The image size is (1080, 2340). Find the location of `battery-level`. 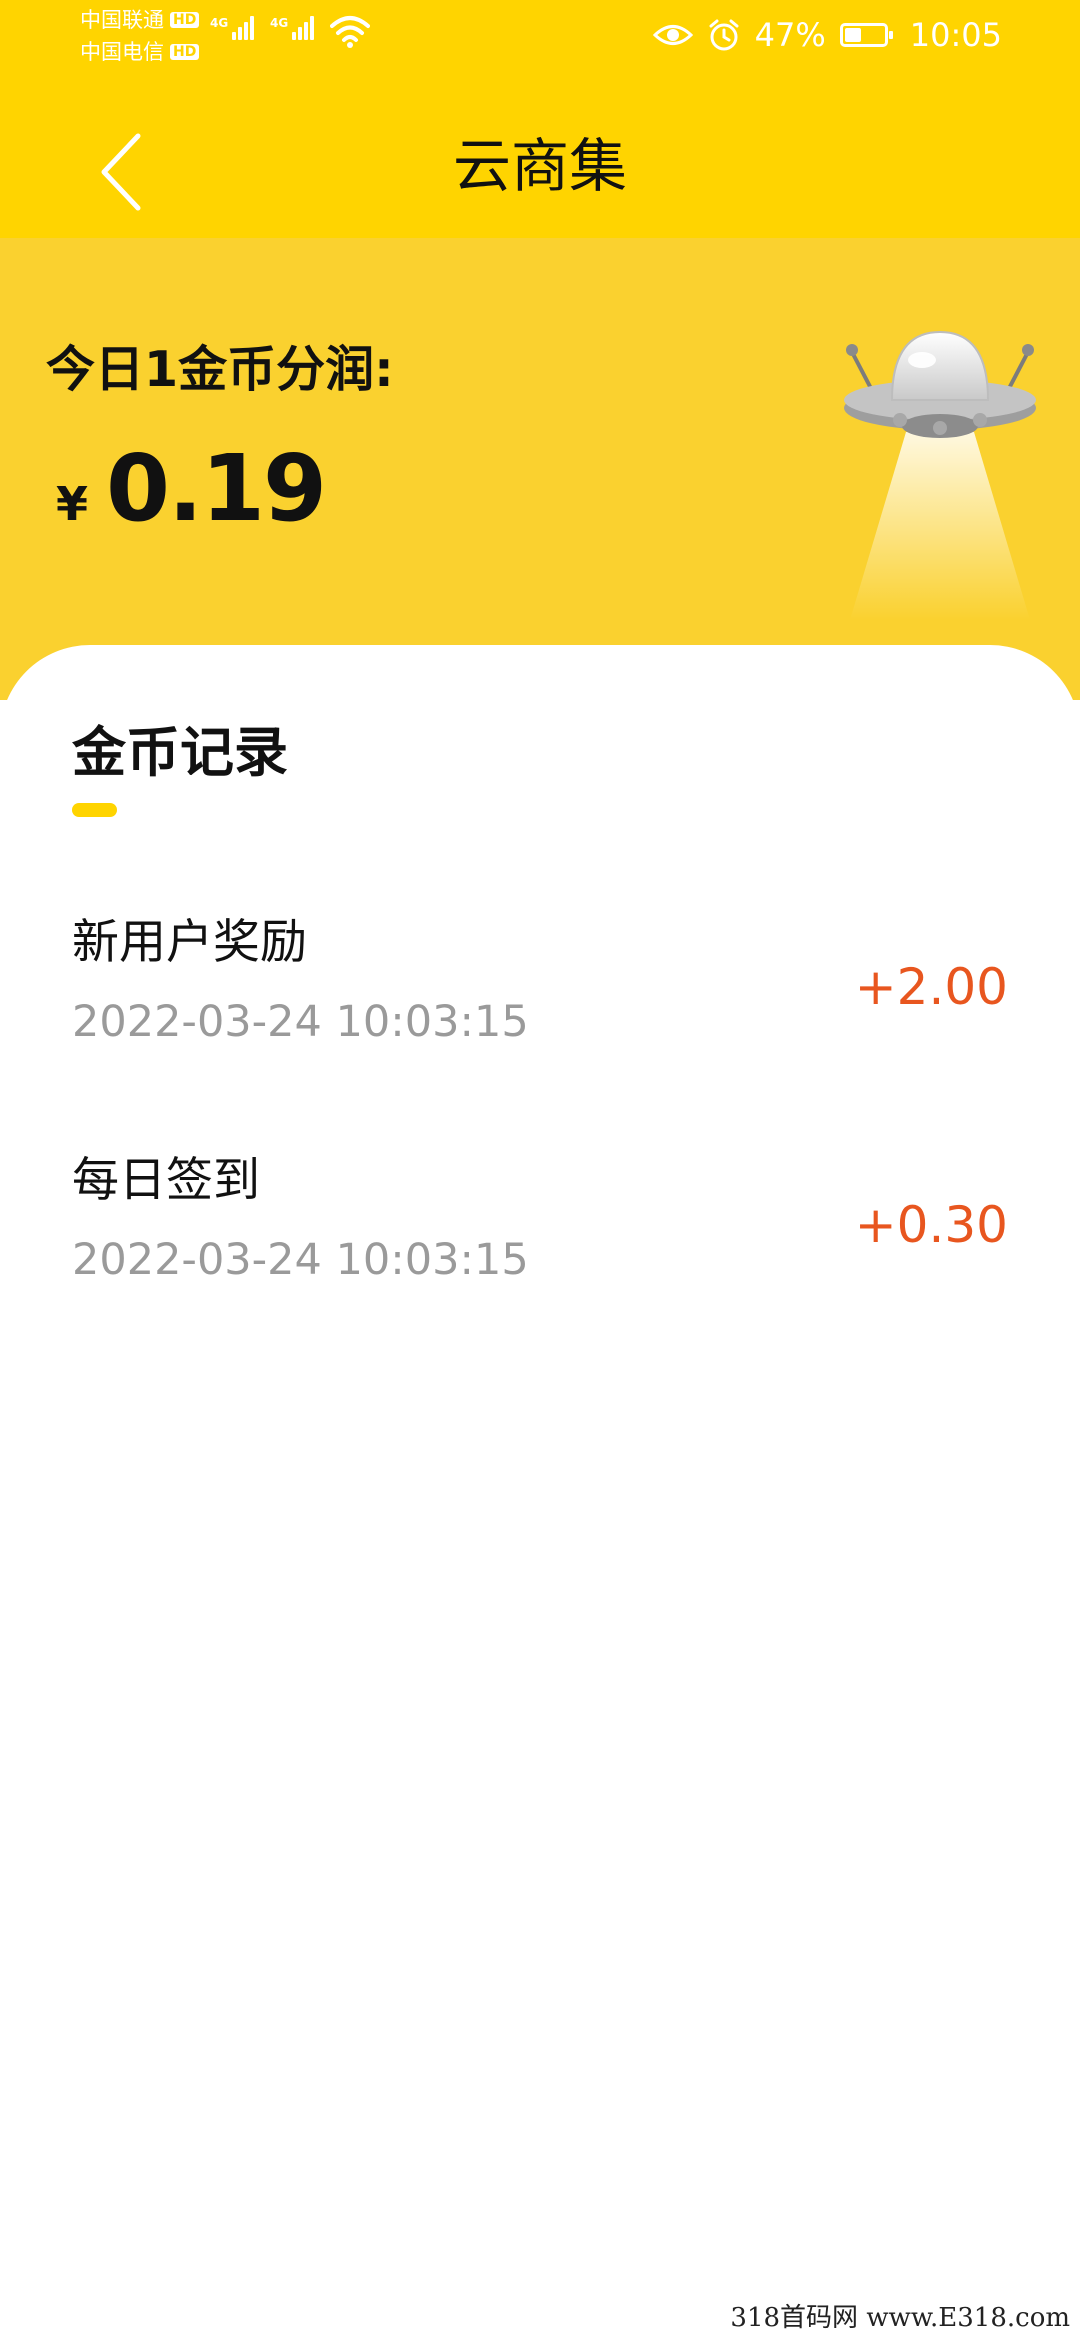

battery-level is located at coordinates (852, 35).